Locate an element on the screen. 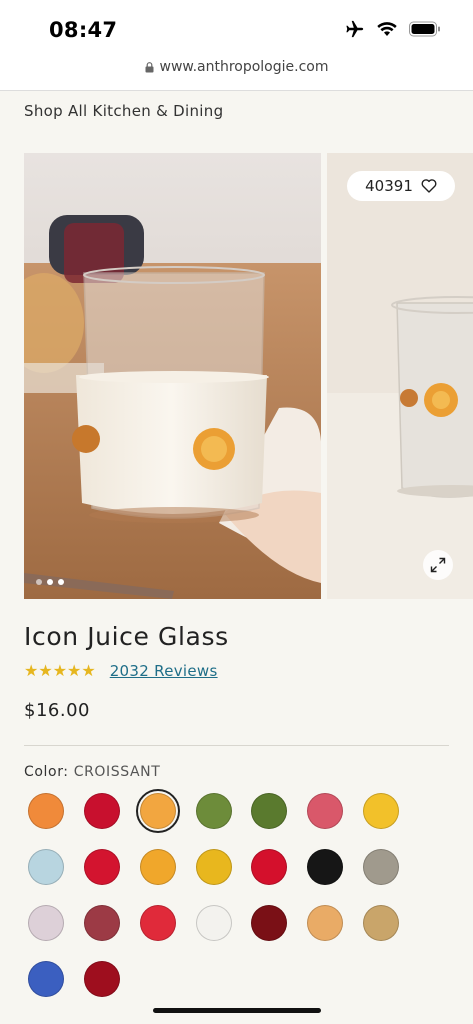 Image resolution: width=473 pixels, height=1024 pixels. swatch-hamsa is located at coordinates (158, 867).